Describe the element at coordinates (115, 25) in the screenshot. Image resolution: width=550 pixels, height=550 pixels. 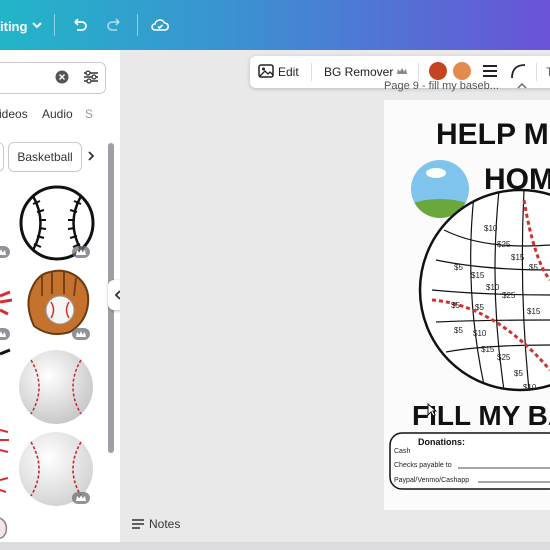
I see `redo-icon` at that location.